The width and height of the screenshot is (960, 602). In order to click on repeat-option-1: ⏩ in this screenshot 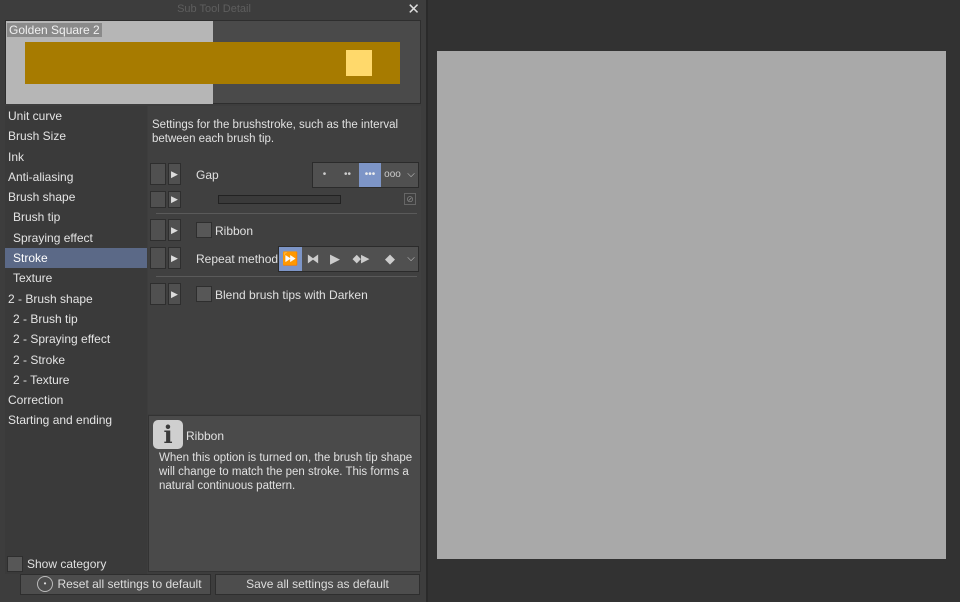, I will do `click(290, 259)`.